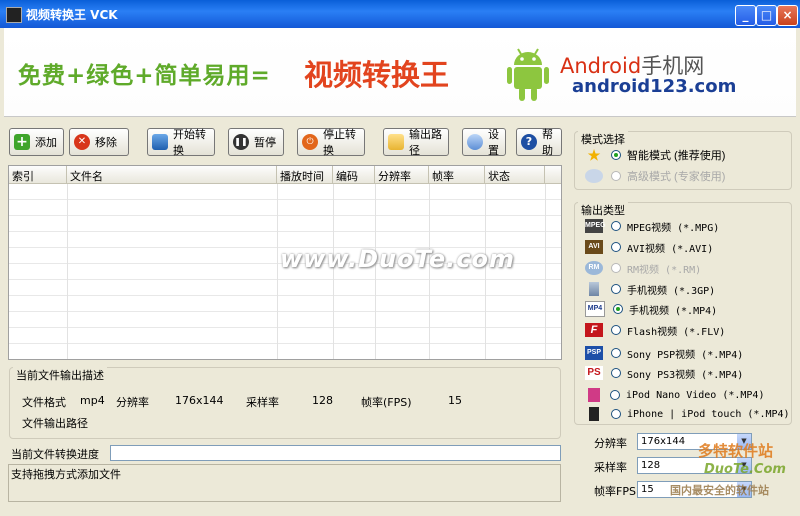  Describe the element at coordinates (594, 268) in the screenshot. I see `realmedia-icon: RM` at that location.